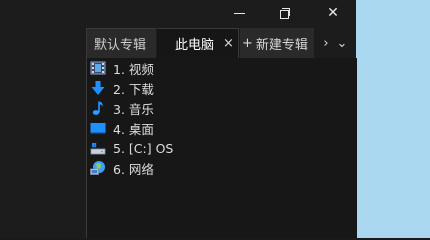  I want to click on list-item-drive-c: 5. [C:] OS, so click(131, 148).